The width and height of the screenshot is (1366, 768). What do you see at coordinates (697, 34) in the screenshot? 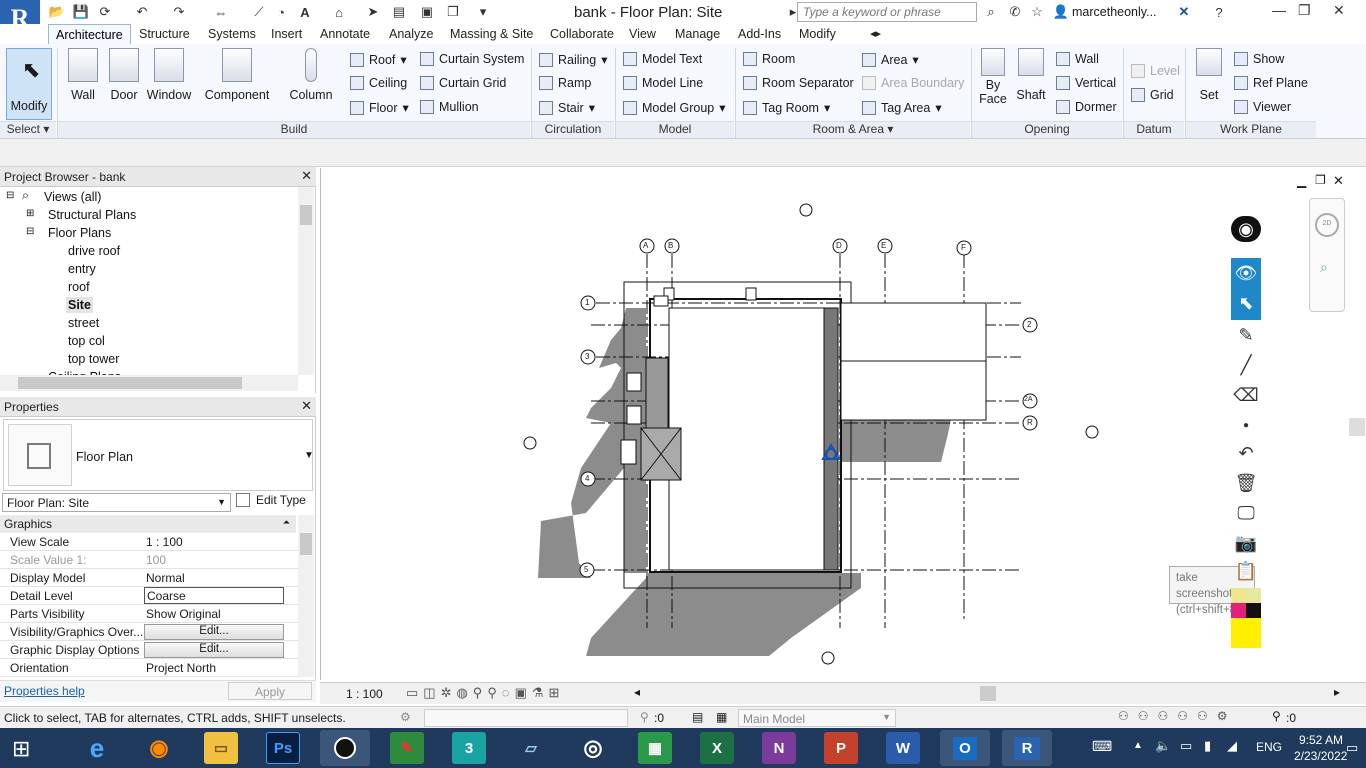
I see `tab-manage: Manage` at bounding box center [697, 34].